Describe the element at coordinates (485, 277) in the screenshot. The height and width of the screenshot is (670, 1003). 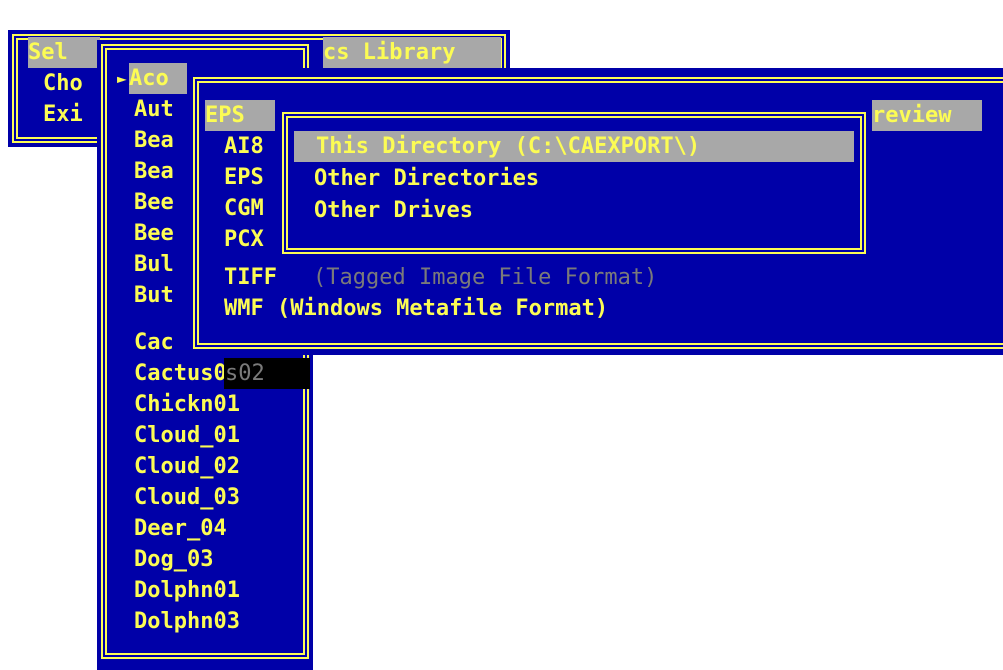
I see `format-item-tiff-description: (Tagged Image File Format)` at that location.